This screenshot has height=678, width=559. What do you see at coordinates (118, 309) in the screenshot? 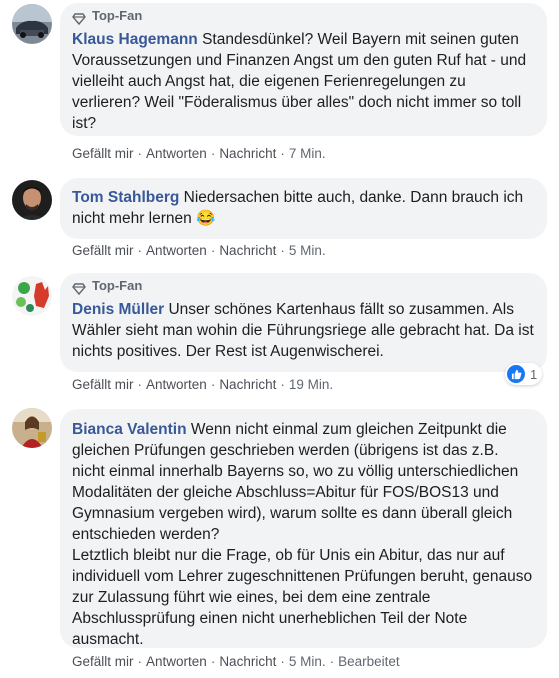
I see `comment-author: Denis Müller` at bounding box center [118, 309].